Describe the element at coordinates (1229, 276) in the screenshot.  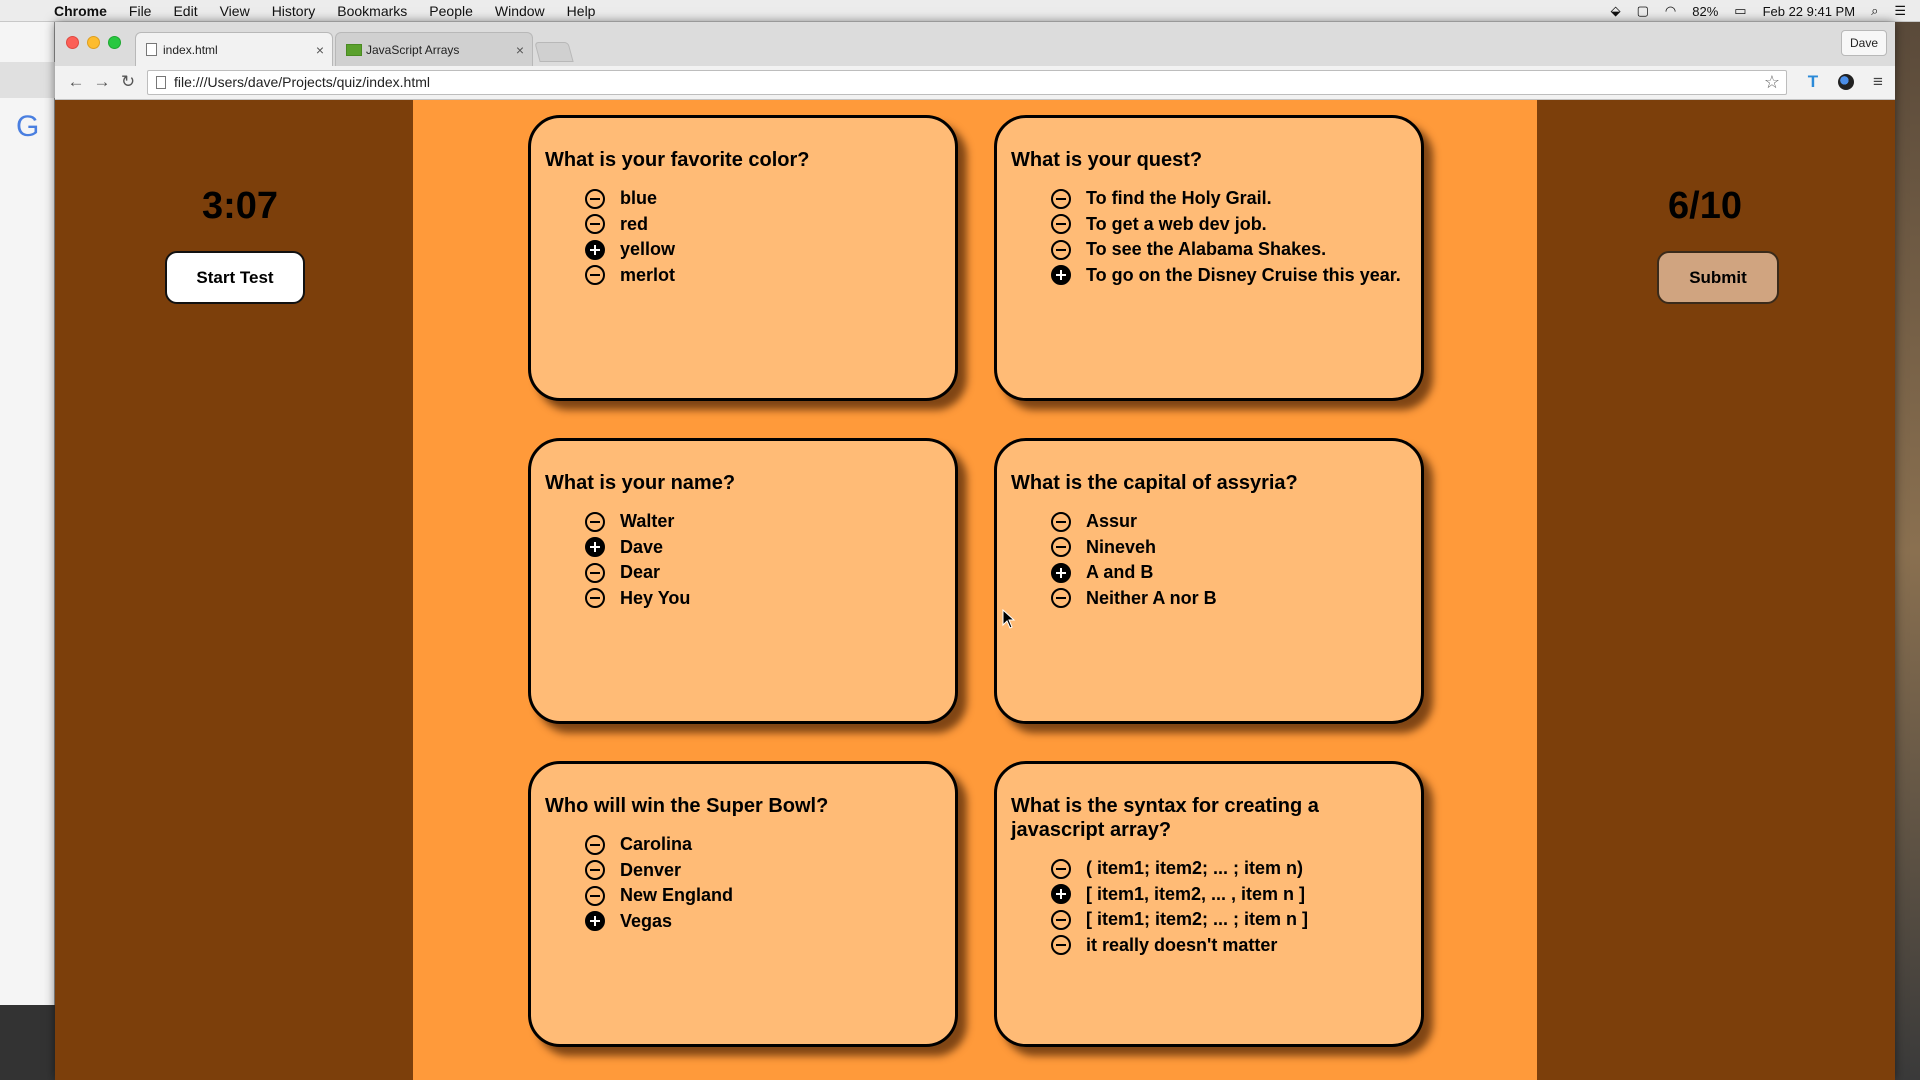
I see `answer-option-selected: To go on the Disney Cruise this year.` at that location.